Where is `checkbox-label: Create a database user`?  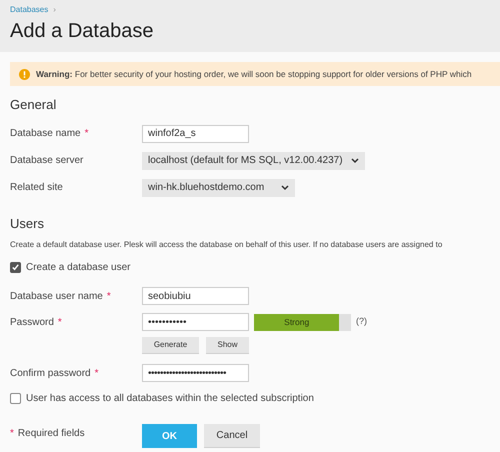
checkbox-label: Create a database user is located at coordinates (78, 268).